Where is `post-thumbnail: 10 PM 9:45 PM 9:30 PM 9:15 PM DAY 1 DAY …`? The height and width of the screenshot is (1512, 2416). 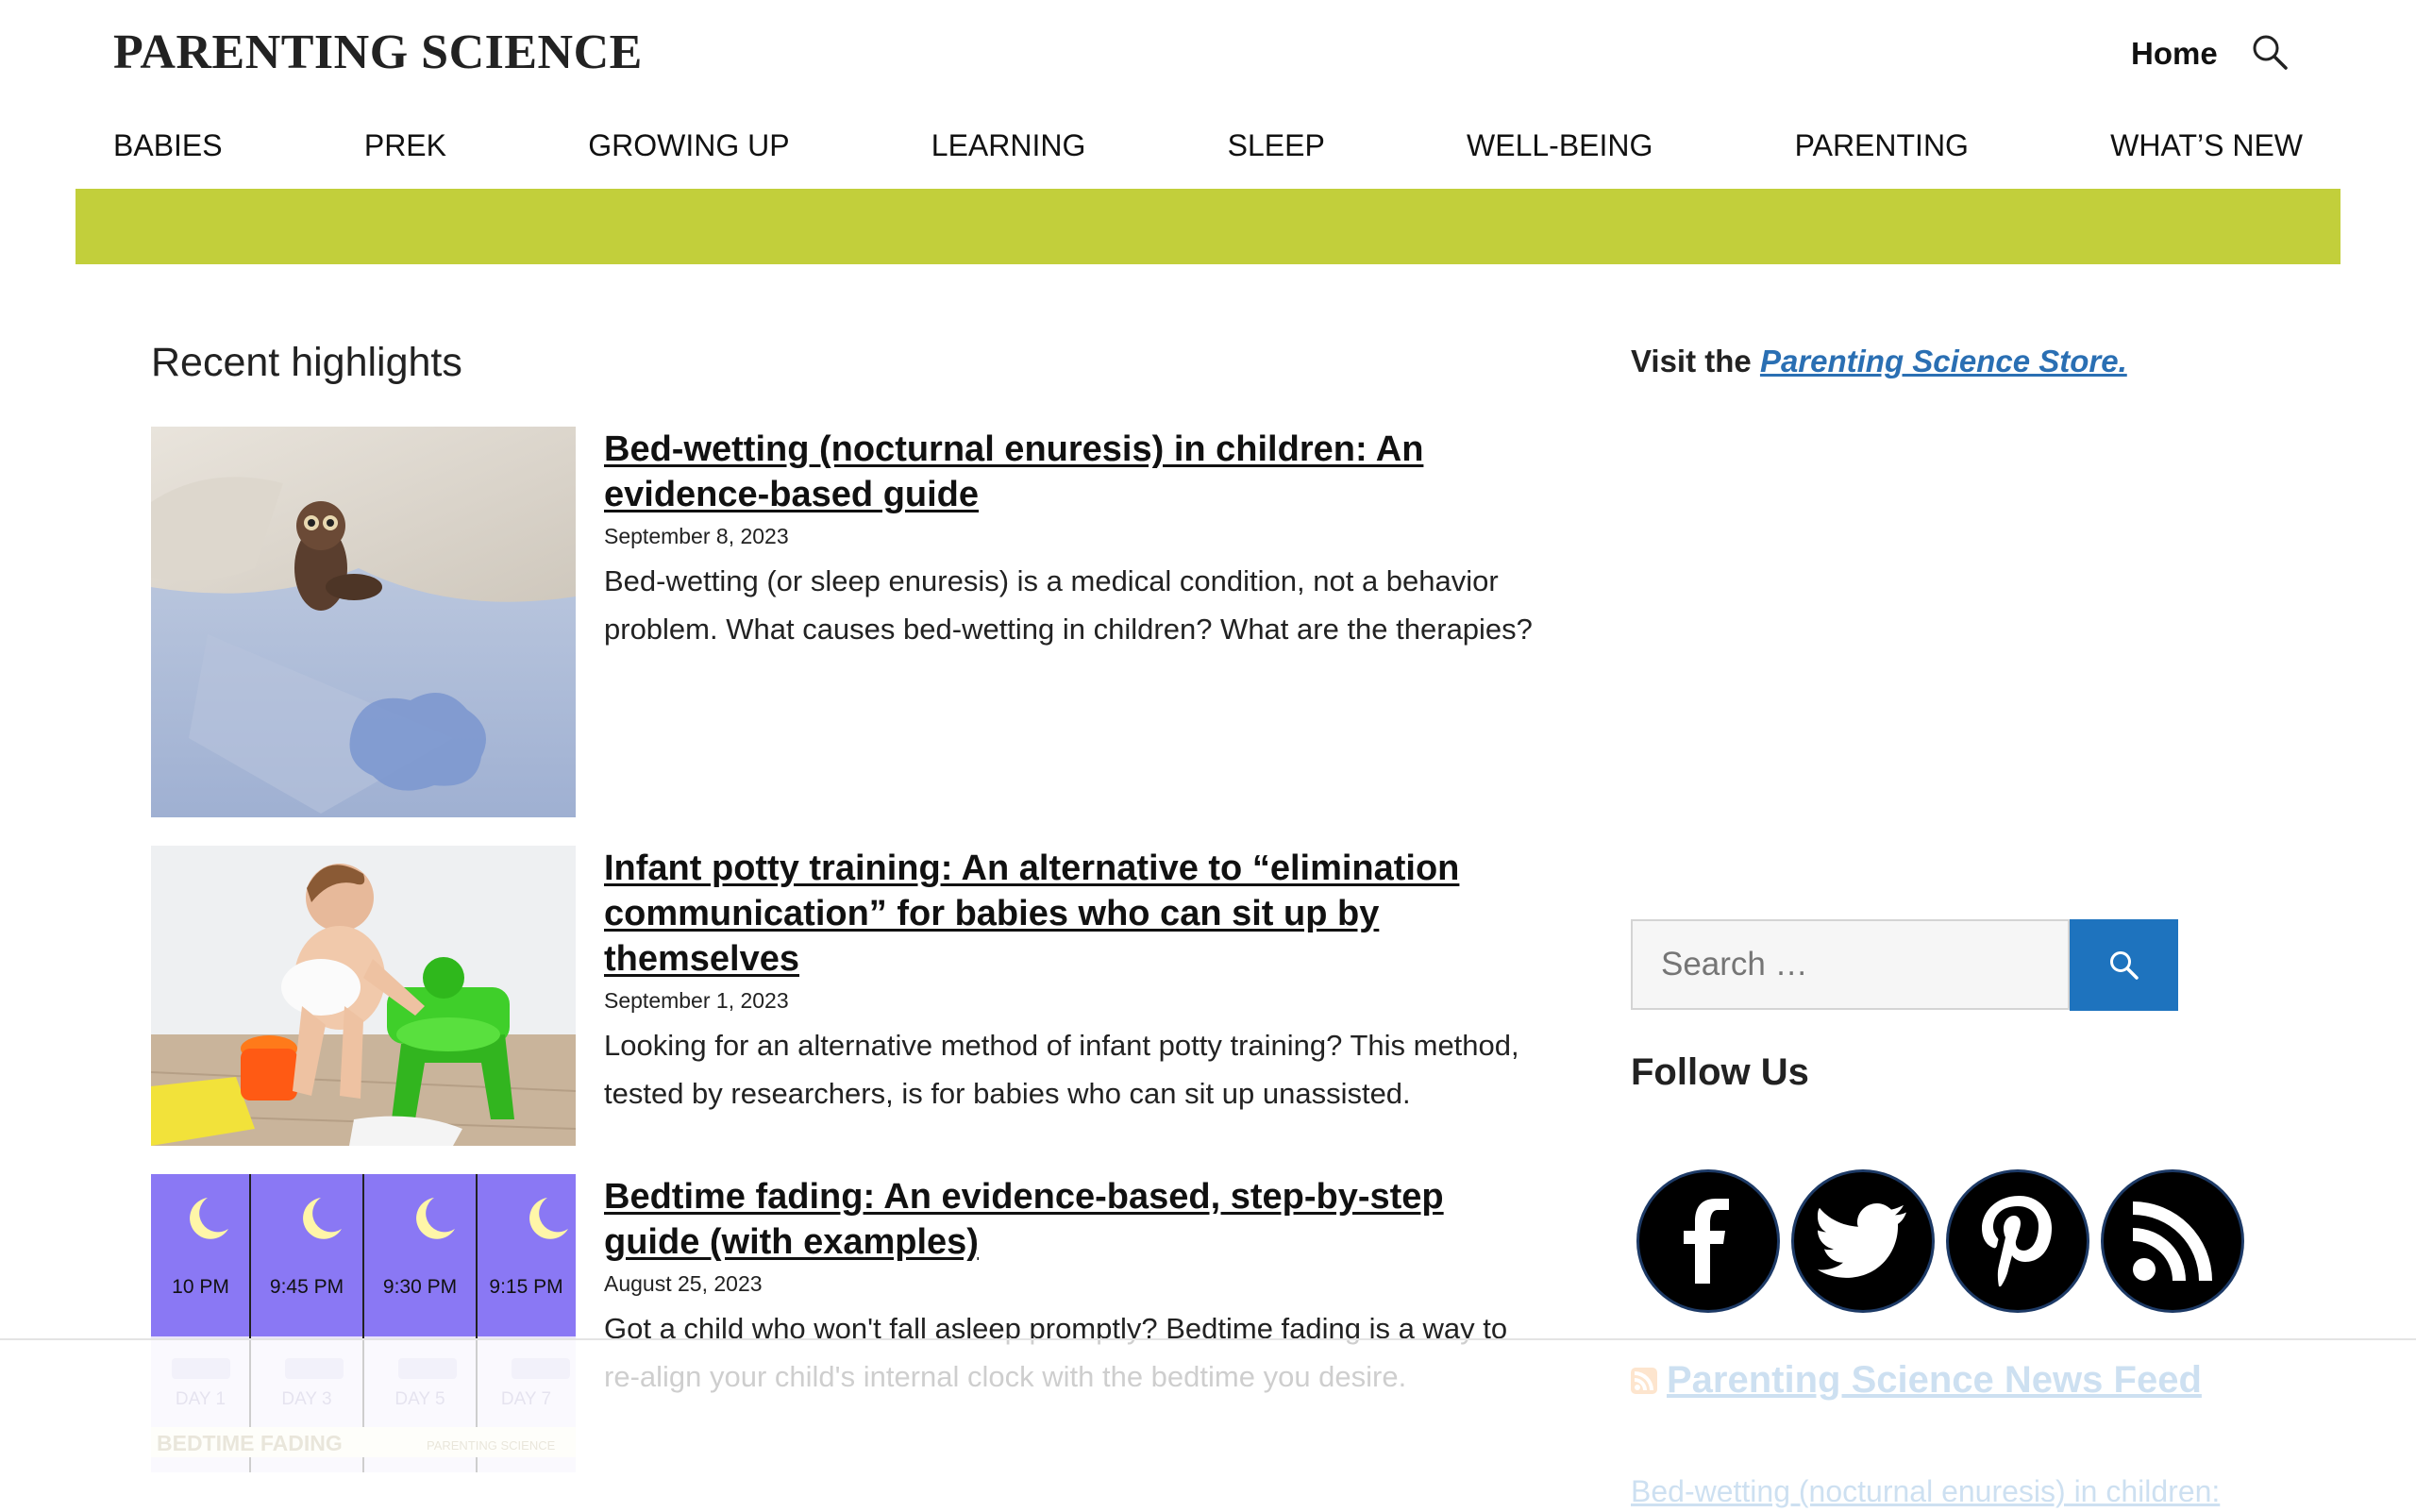 post-thumbnail: 10 PM 9:45 PM 9:30 PM 9:15 PM DAY 1 DAY … is located at coordinates (363, 1323).